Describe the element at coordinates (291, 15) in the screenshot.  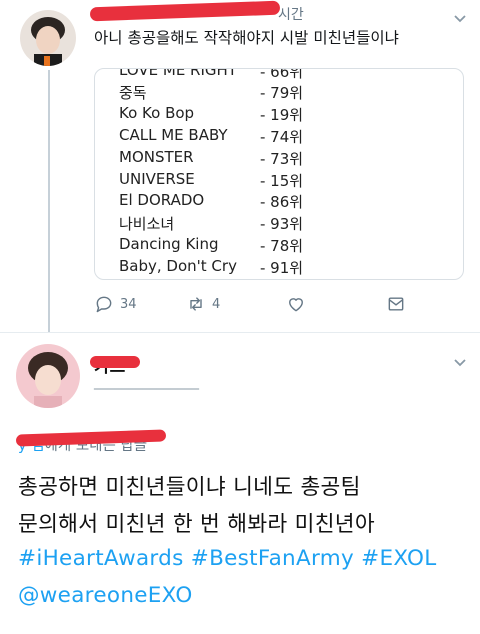
I see `tweet-time: 시간` at that location.